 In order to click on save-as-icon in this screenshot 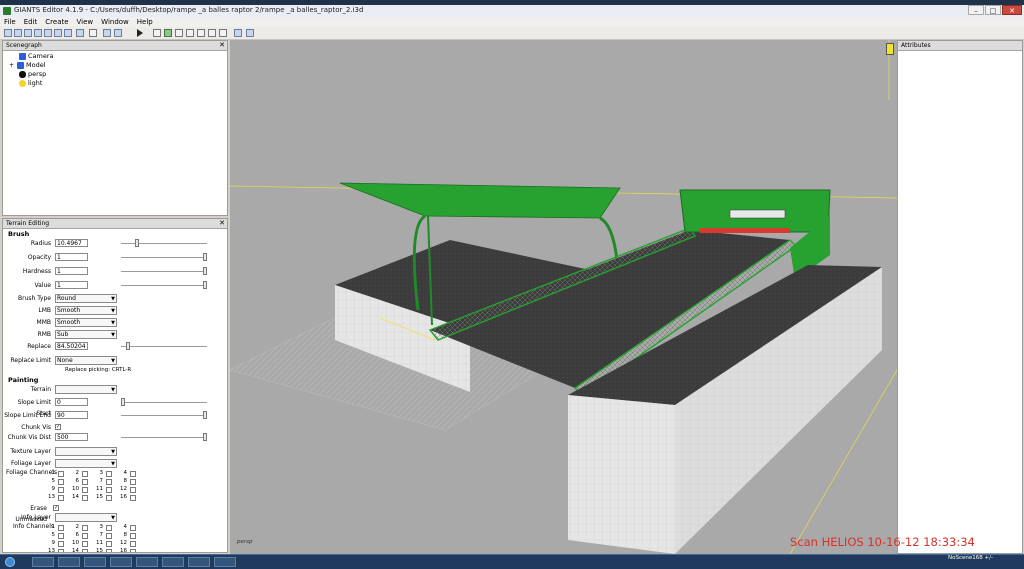, I will do `click(68, 33)`.